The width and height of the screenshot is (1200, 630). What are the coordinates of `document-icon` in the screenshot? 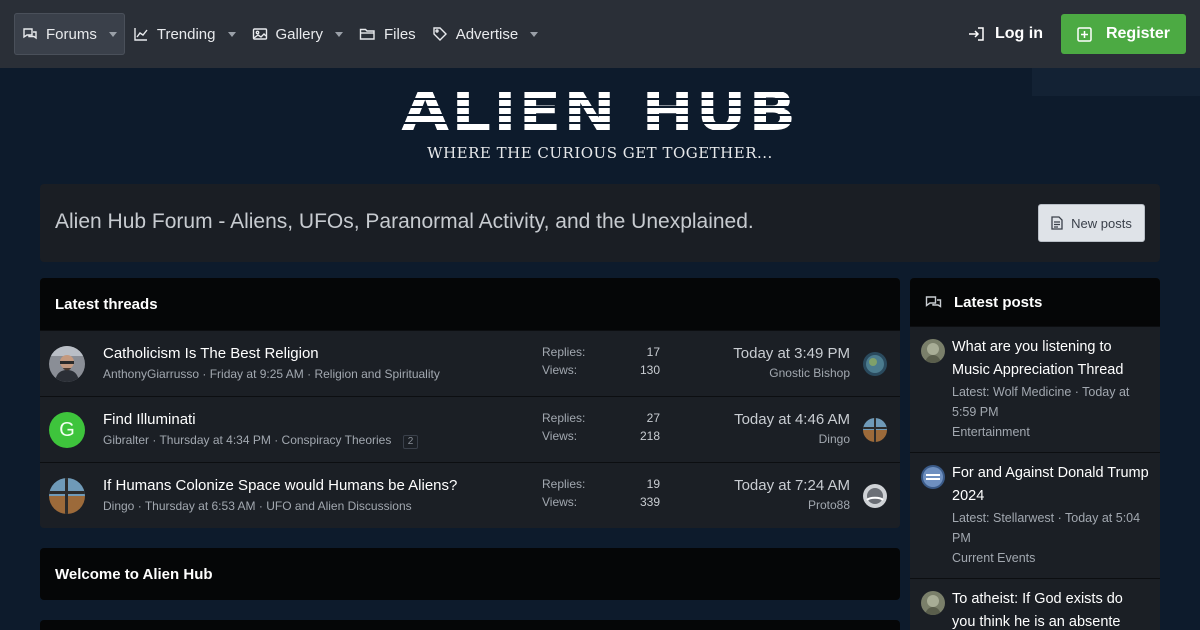 It's located at (1057, 223).